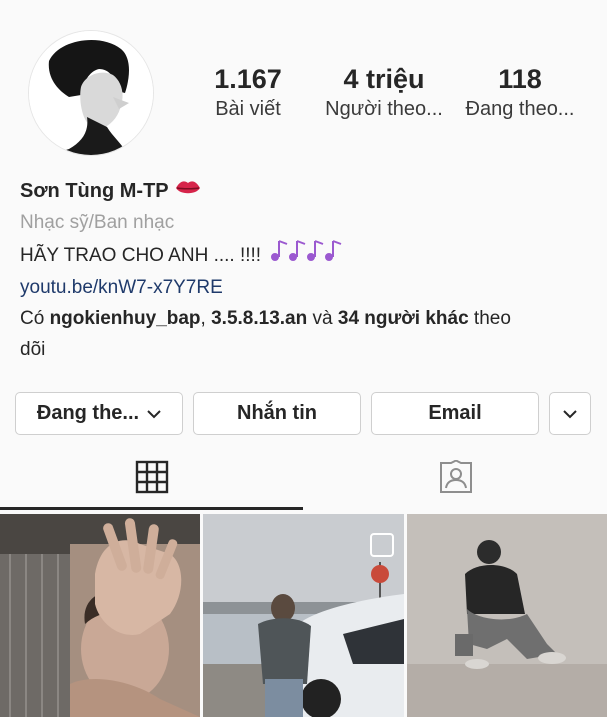 The image size is (607, 717). What do you see at coordinates (322, 318) in the screenshot?
I see `followed-by-and: và` at bounding box center [322, 318].